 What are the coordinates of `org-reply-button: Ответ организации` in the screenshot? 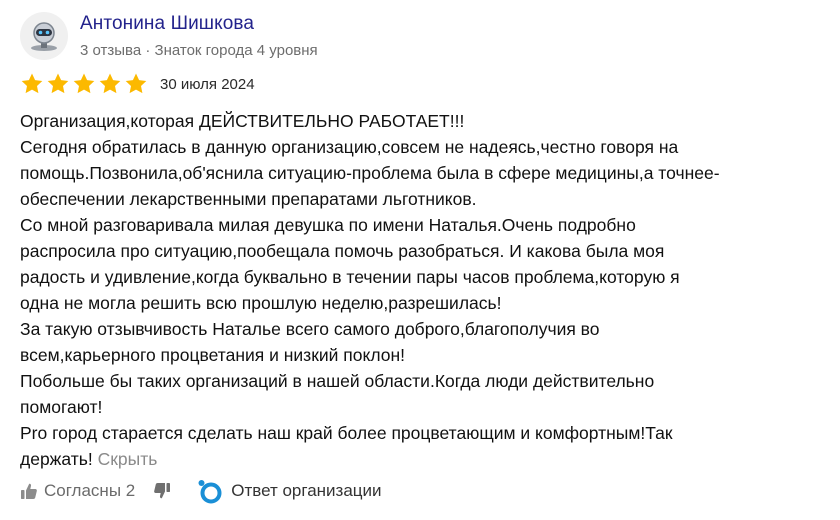 It's located at (289, 491).